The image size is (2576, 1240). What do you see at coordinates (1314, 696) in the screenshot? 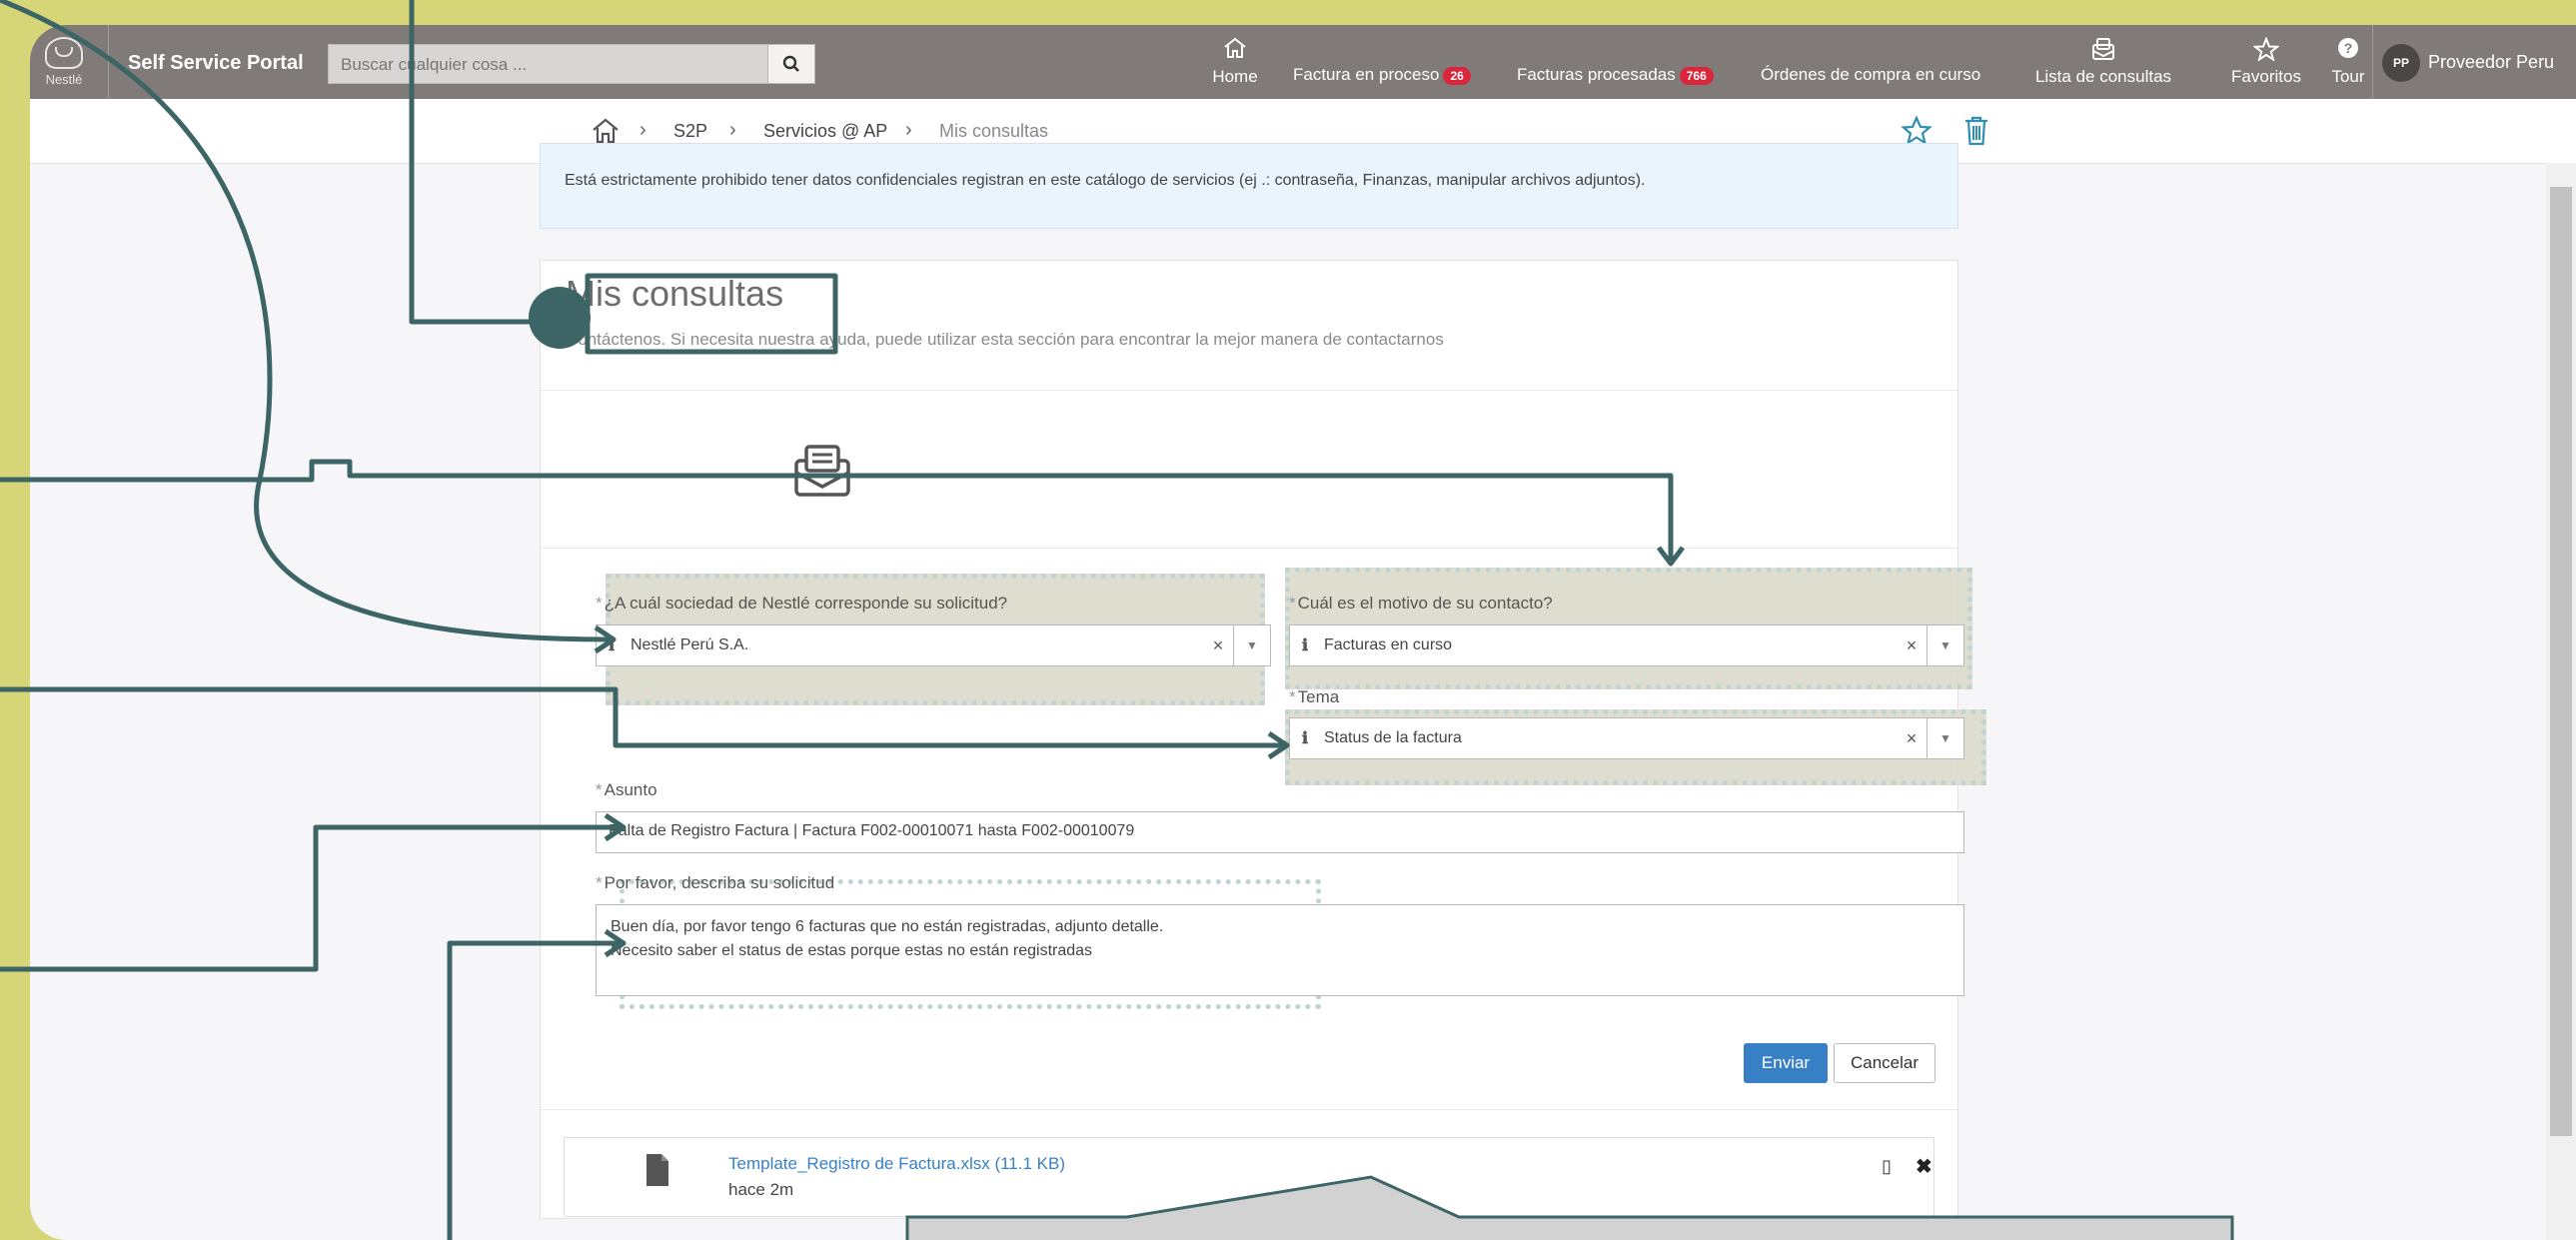
I see `tema-label: * Tema` at bounding box center [1314, 696].